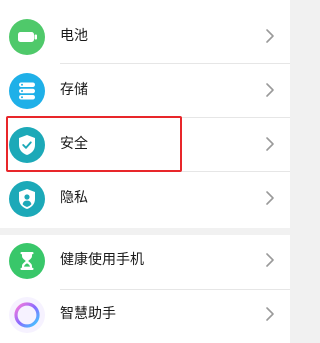  I want to click on settings-item-label: 智慧助手, so click(88, 314).